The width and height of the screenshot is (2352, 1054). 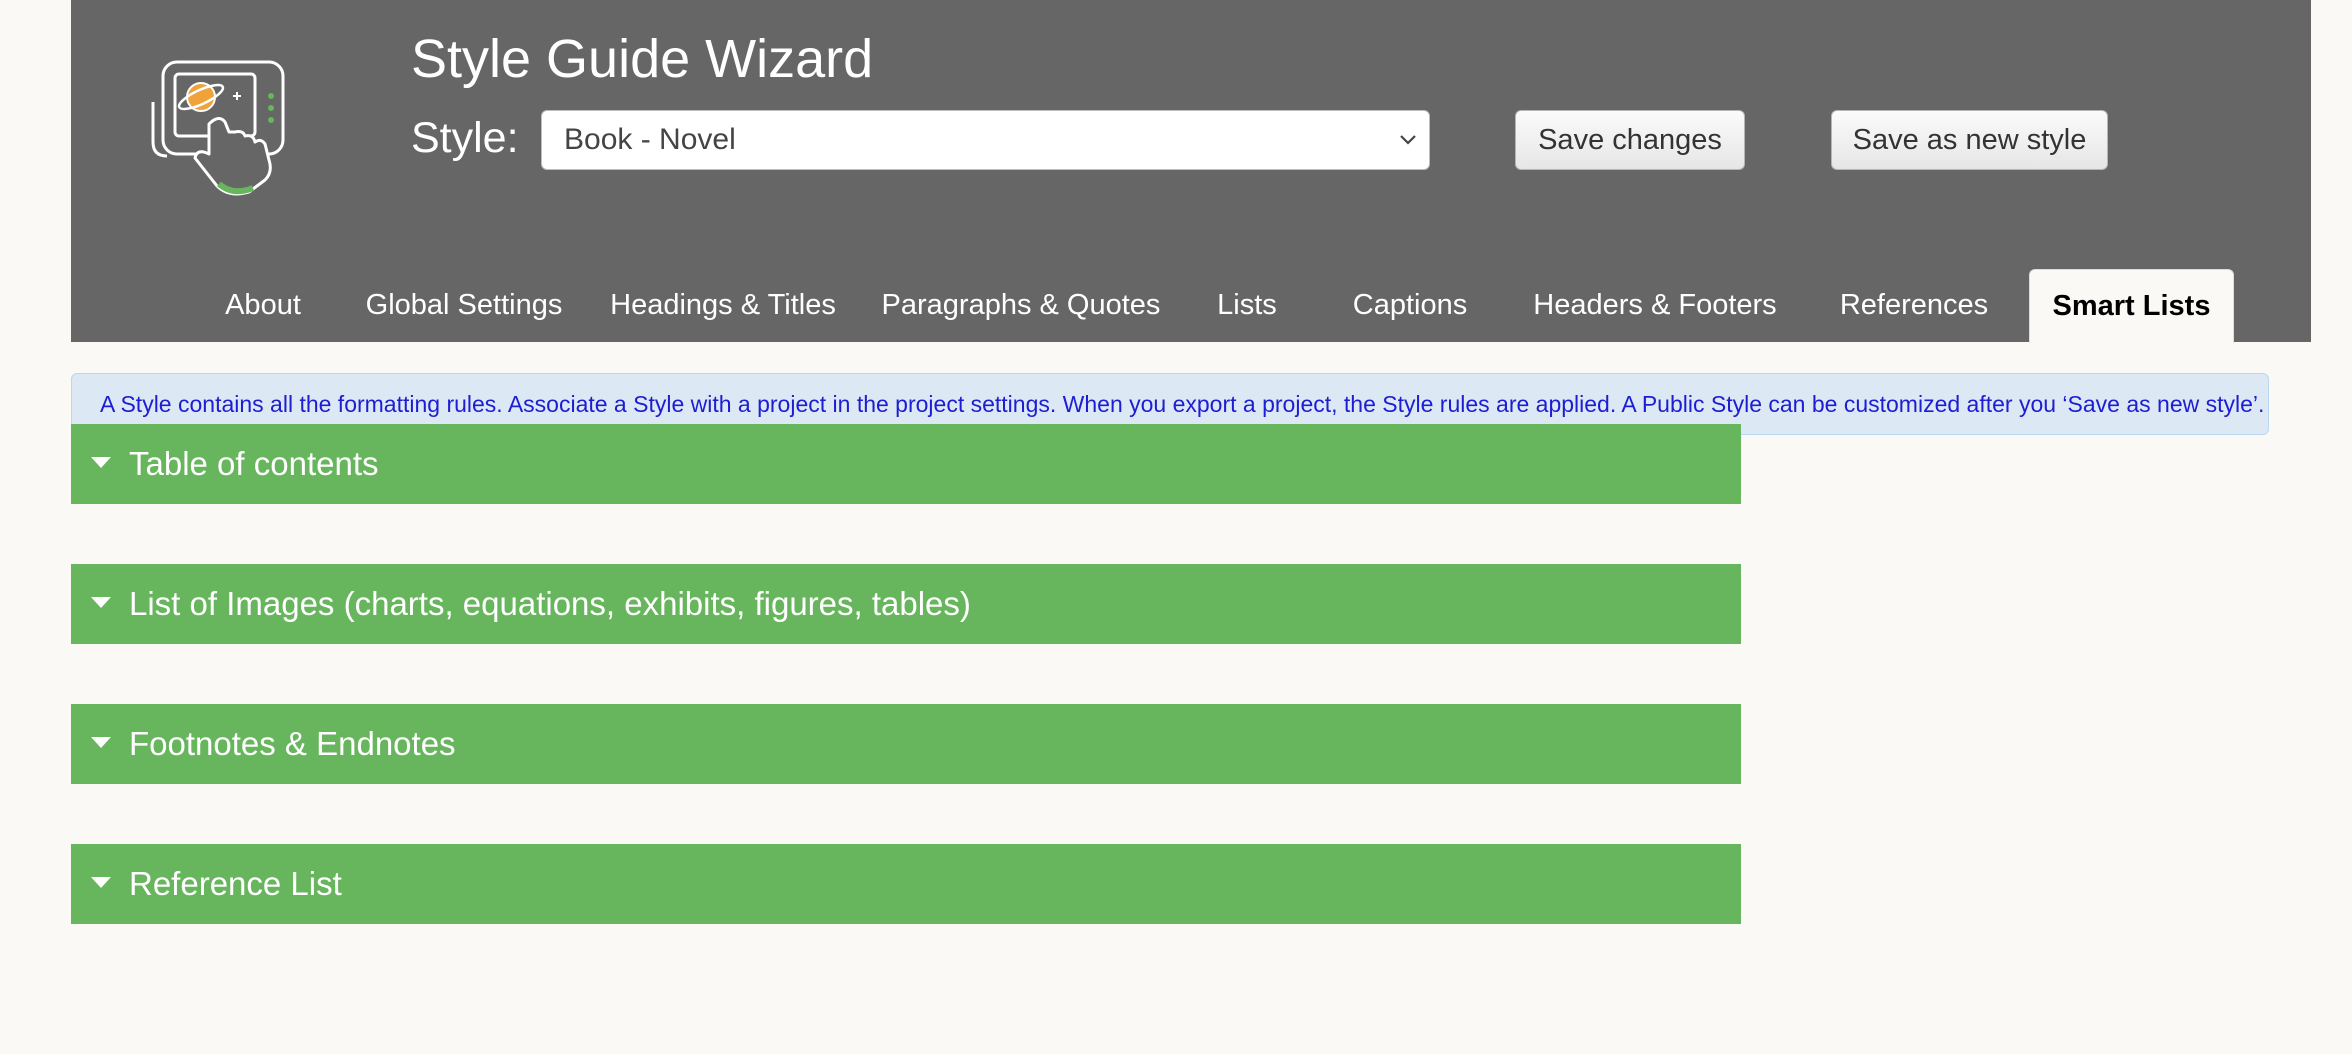 What do you see at coordinates (1969, 140) in the screenshot?
I see `save-as-new-style-button: Save as new style` at bounding box center [1969, 140].